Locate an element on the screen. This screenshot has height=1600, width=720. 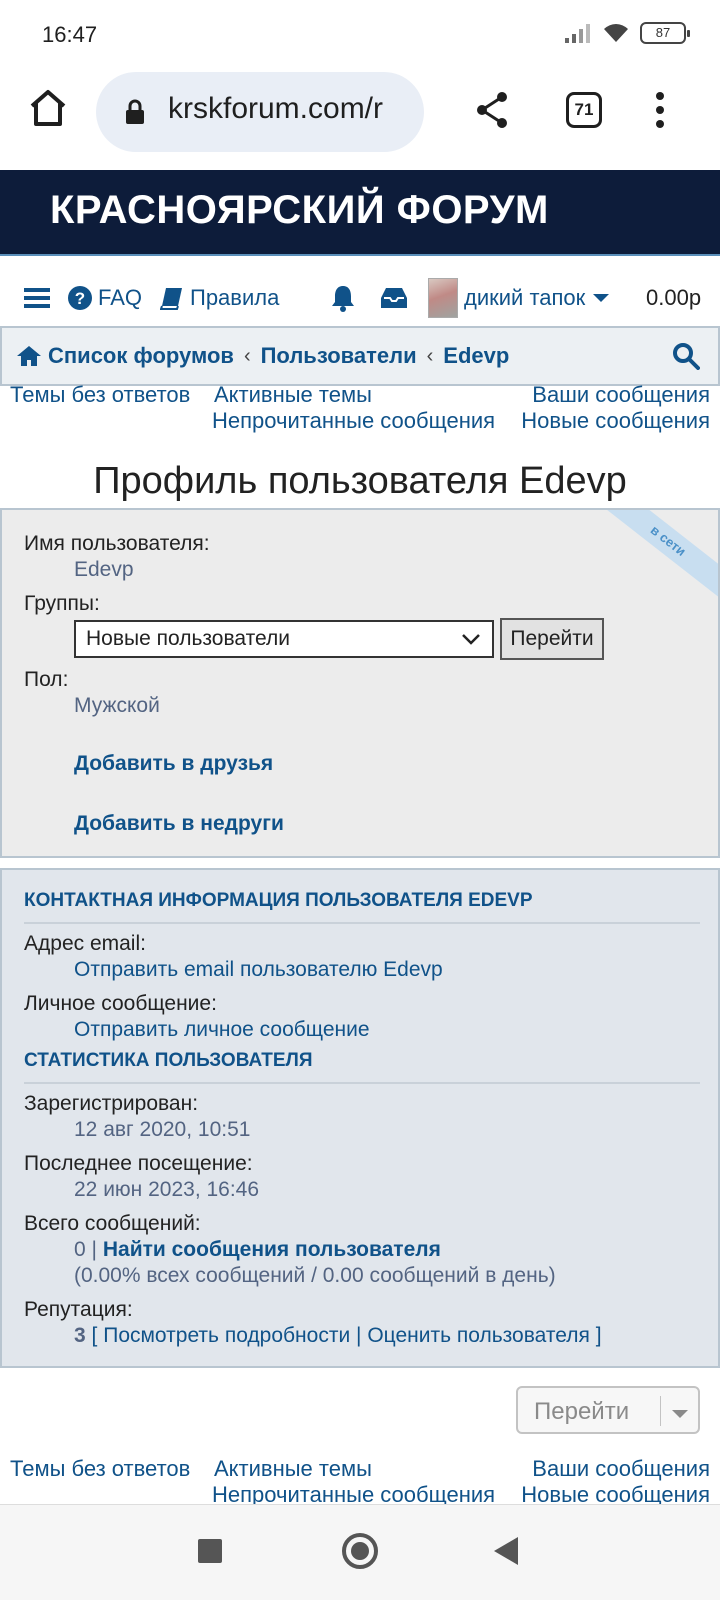
gender-label: Пол: is located at coordinates (46, 679).